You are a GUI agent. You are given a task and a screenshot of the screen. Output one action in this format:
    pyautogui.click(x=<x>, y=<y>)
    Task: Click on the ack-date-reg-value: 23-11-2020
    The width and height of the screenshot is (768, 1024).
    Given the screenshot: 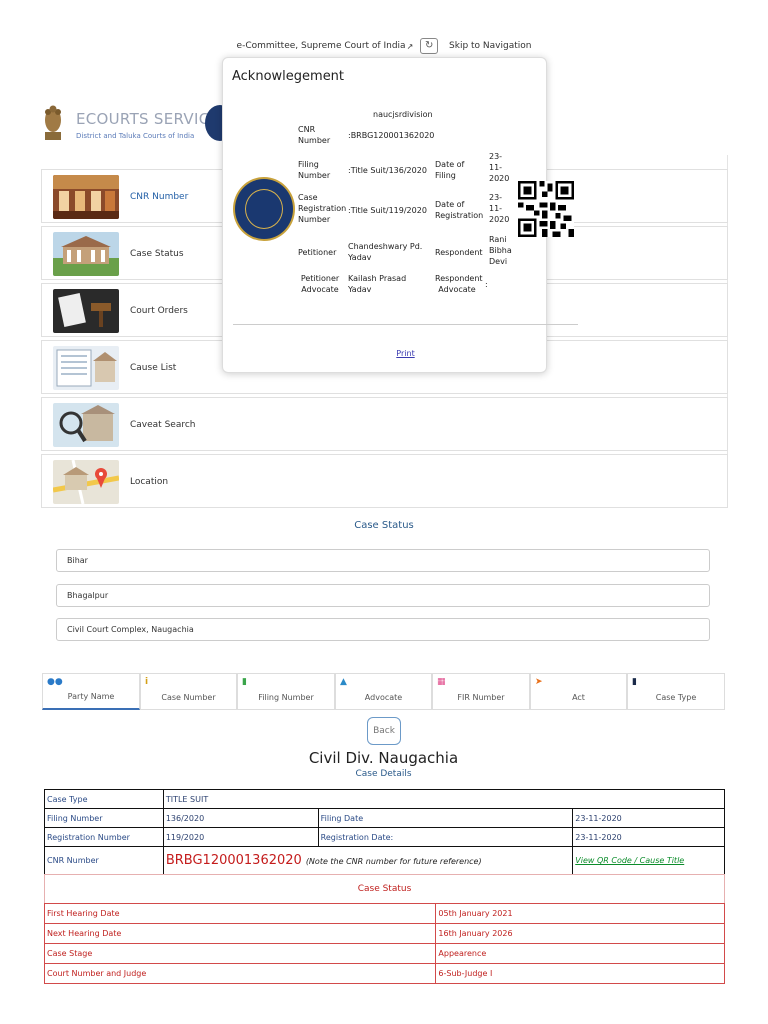 What is the action you would take?
    pyautogui.click(x=499, y=208)
    